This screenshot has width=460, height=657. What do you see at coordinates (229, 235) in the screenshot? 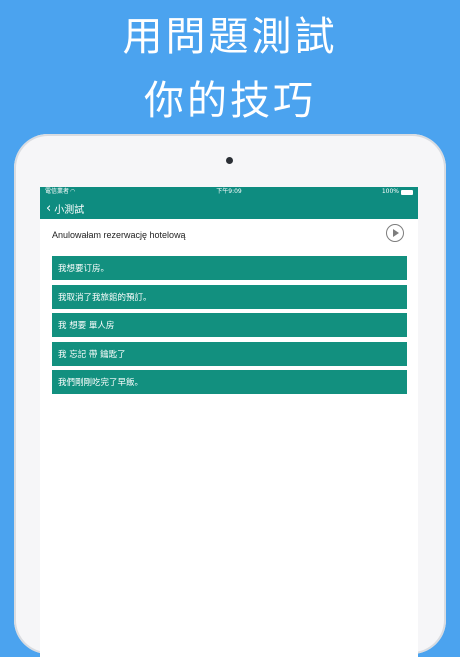
I see `question-row: Anulowałam rezerwację hotelową` at bounding box center [229, 235].